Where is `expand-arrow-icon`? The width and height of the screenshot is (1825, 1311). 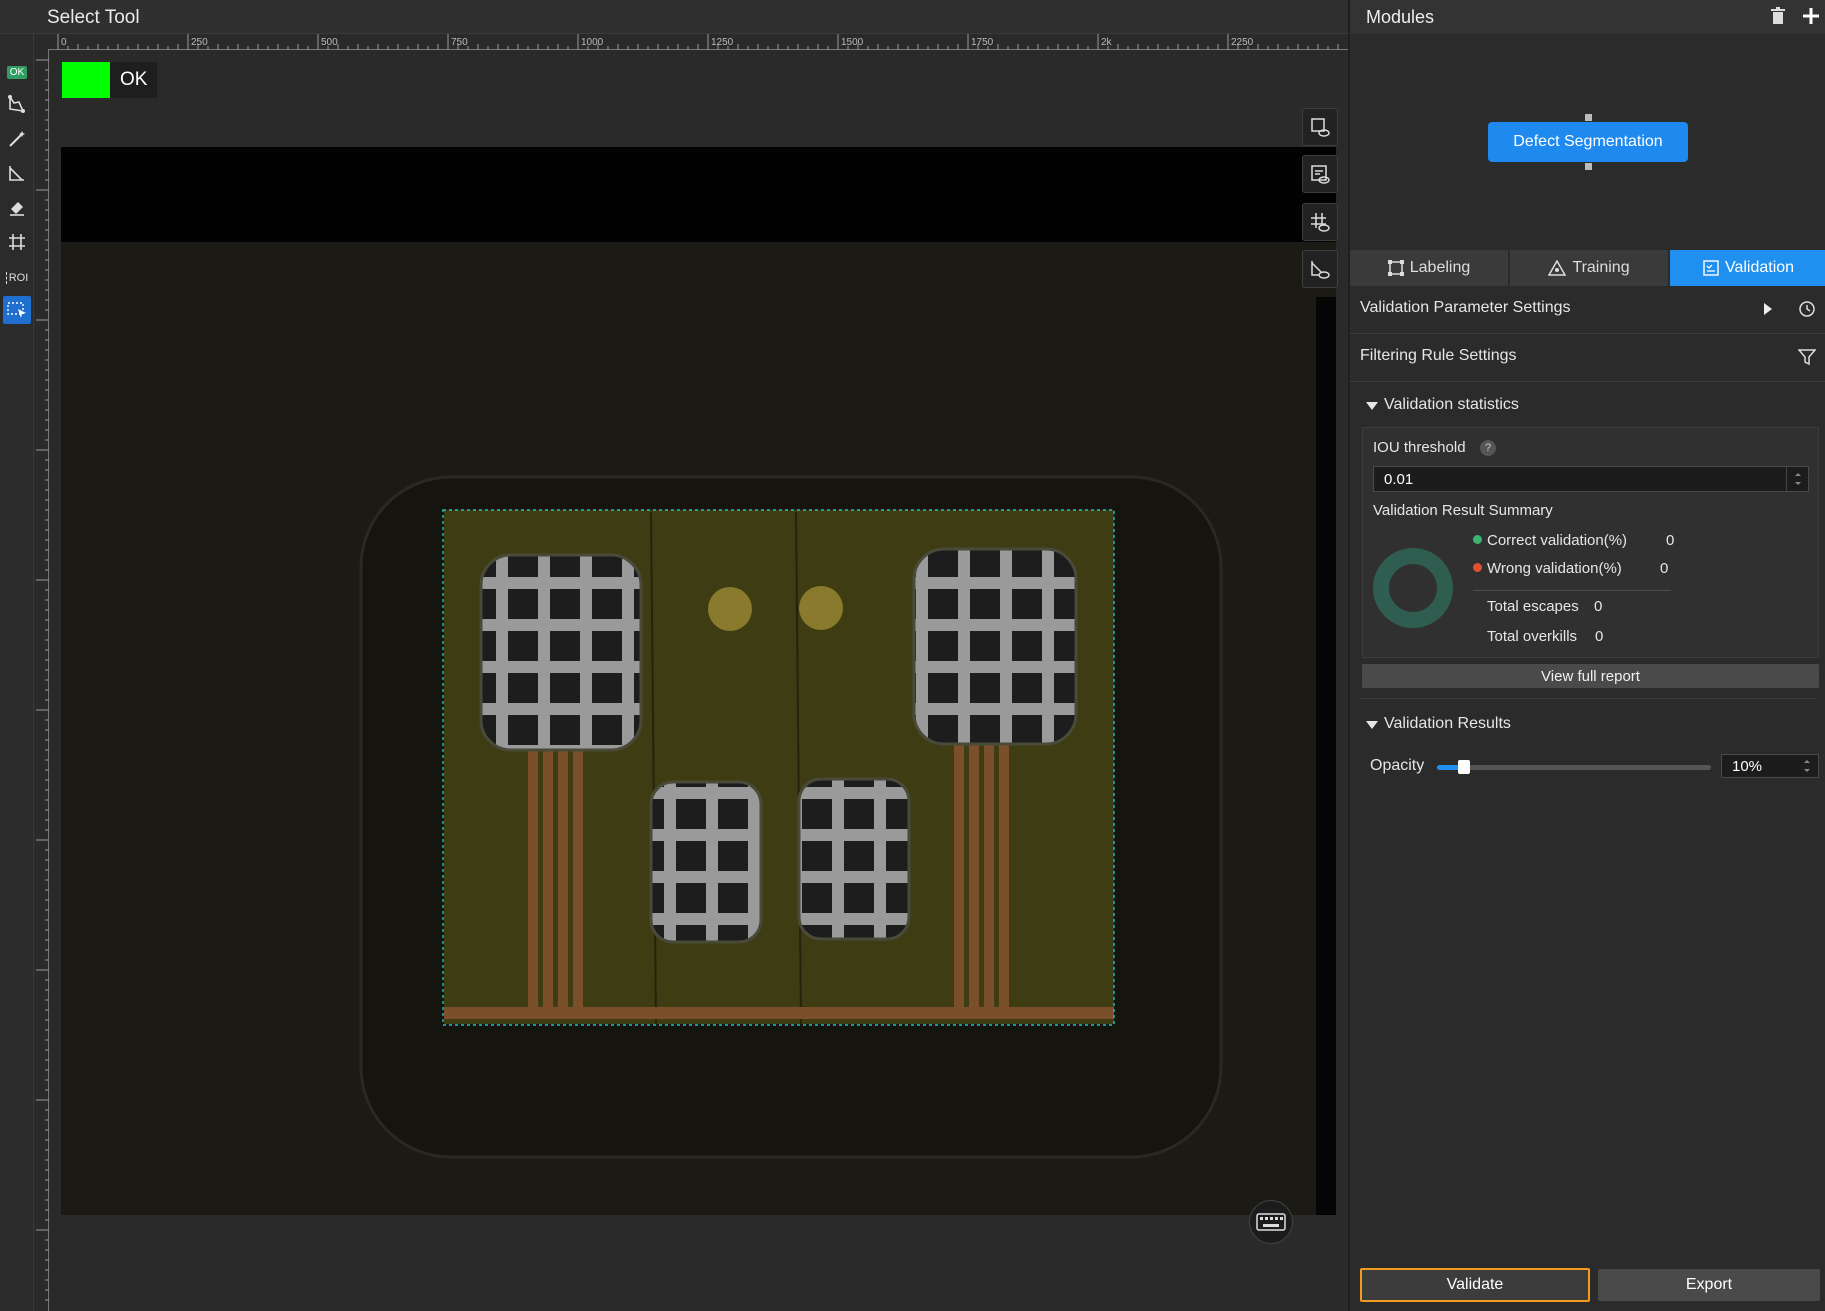
expand-arrow-icon is located at coordinates (1768, 309).